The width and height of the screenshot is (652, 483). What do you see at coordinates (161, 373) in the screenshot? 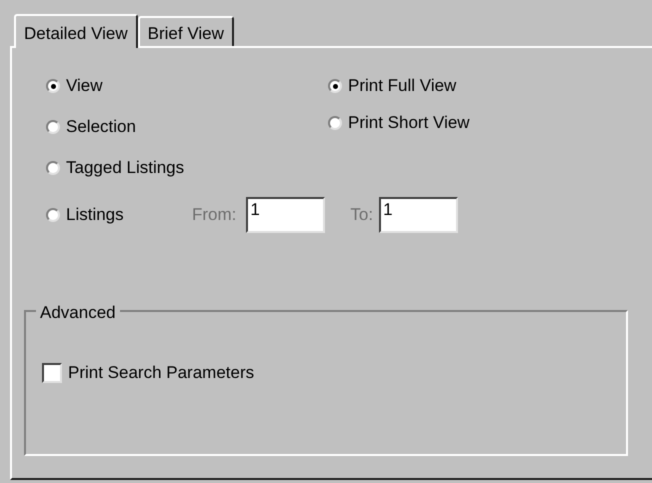
I see `checkbox-label: Print Search Parameters` at bounding box center [161, 373].